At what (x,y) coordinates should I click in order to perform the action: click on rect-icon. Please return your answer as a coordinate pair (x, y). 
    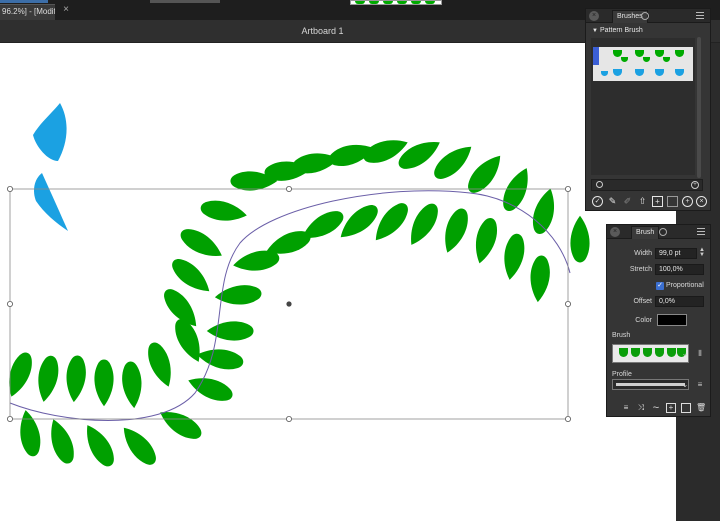
    Looking at the image, I should click on (686, 408).